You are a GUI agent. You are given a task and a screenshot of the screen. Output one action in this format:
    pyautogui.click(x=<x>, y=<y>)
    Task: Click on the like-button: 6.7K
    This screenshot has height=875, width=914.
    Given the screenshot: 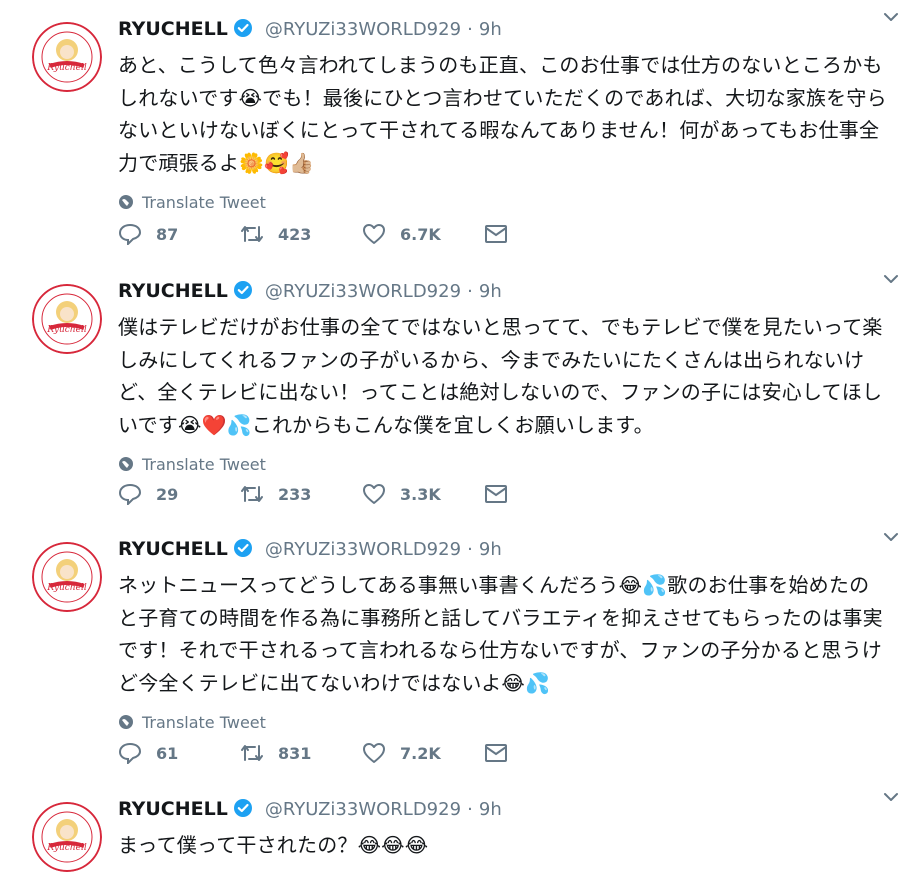 What is the action you would take?
    pyautogui.click(x=423, y=234)
    